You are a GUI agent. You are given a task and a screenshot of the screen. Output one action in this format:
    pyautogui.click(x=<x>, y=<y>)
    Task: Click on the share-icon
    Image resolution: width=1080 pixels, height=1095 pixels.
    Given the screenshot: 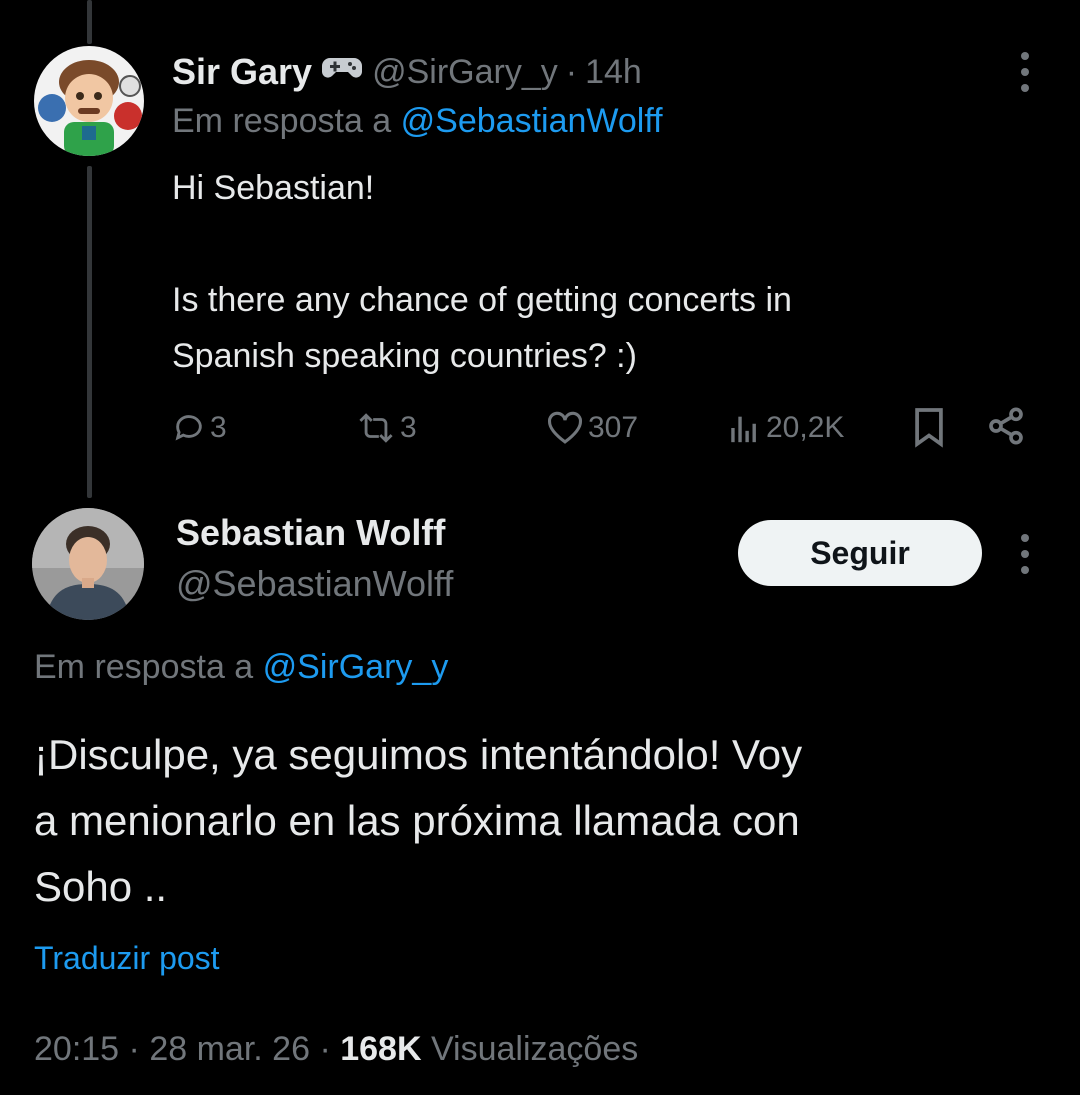 What is the action you would take?
    pyautogui.click(x=1006, y=428)
    